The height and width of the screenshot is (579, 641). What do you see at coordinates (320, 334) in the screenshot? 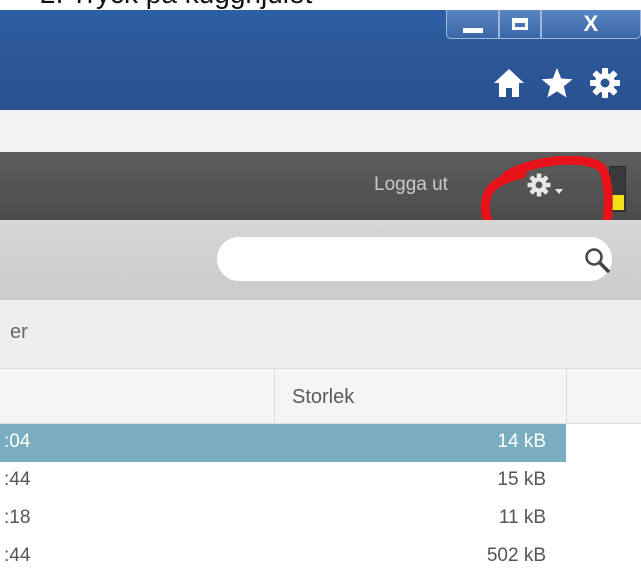
I see `breadcrumb: er` at bounding box center [320, 334].